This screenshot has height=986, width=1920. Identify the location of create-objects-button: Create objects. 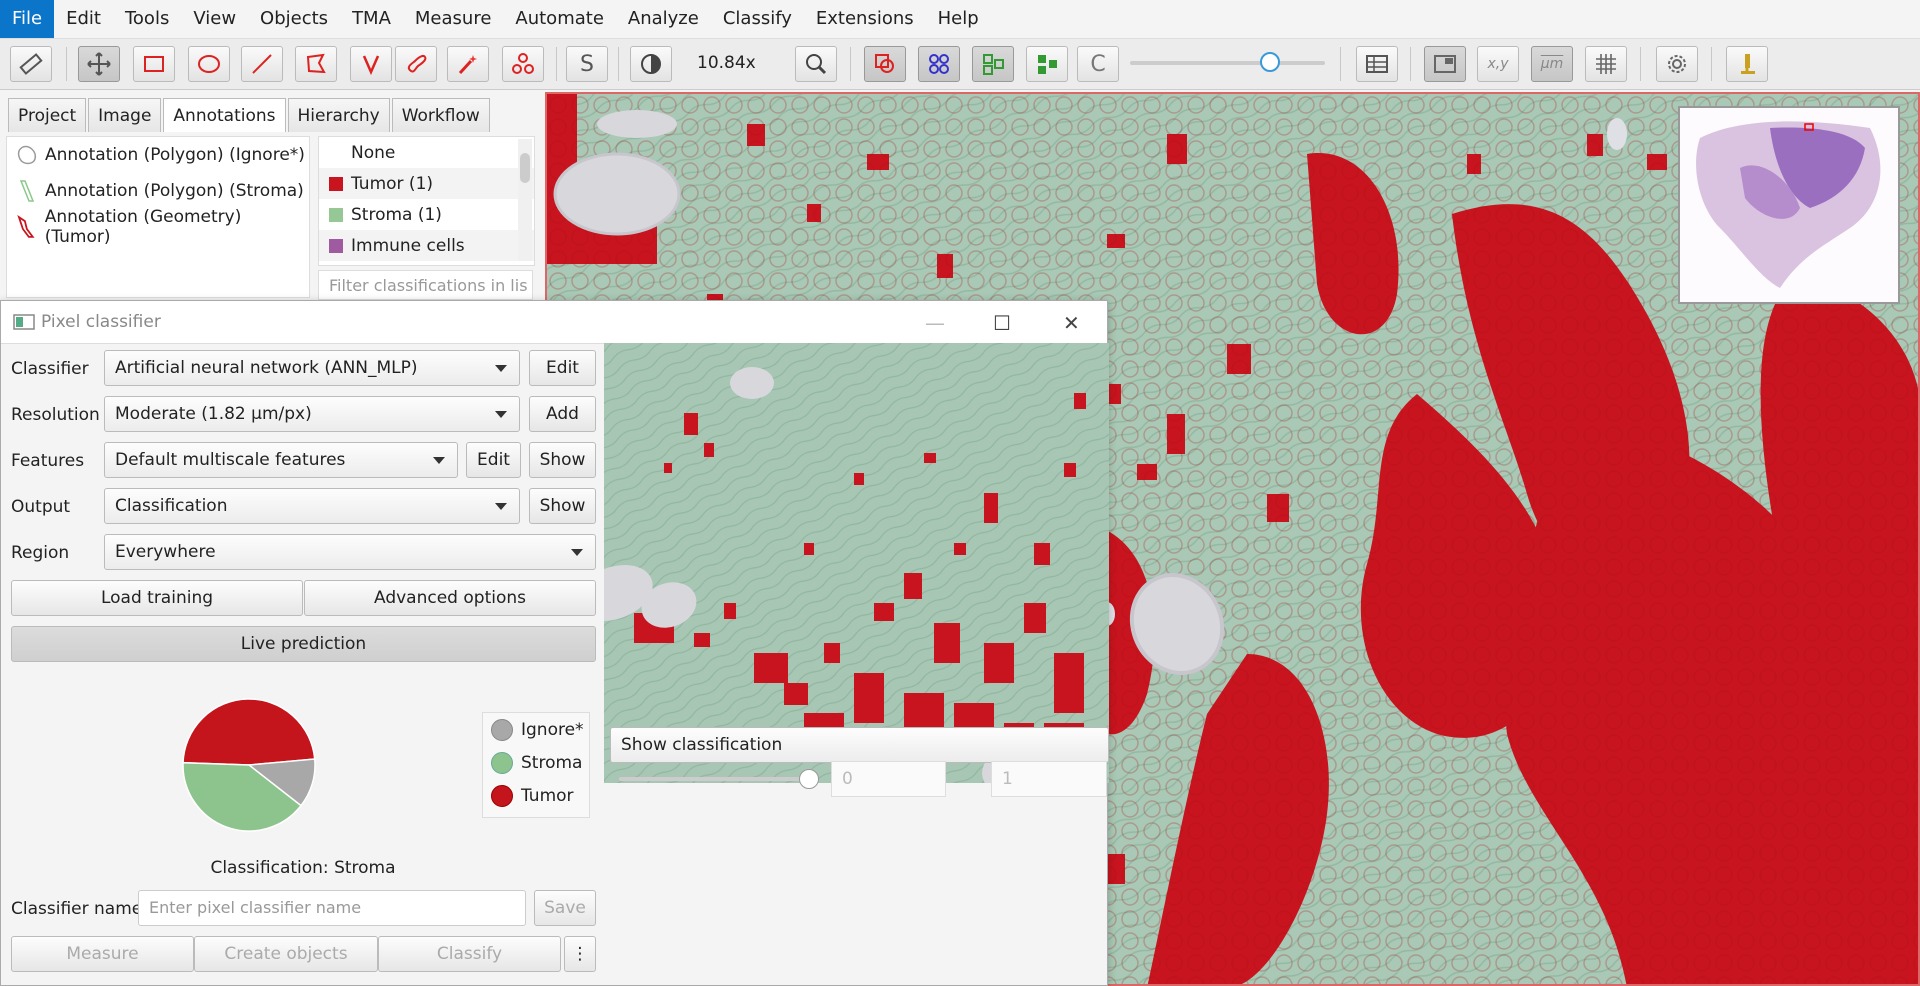
(286, 954).